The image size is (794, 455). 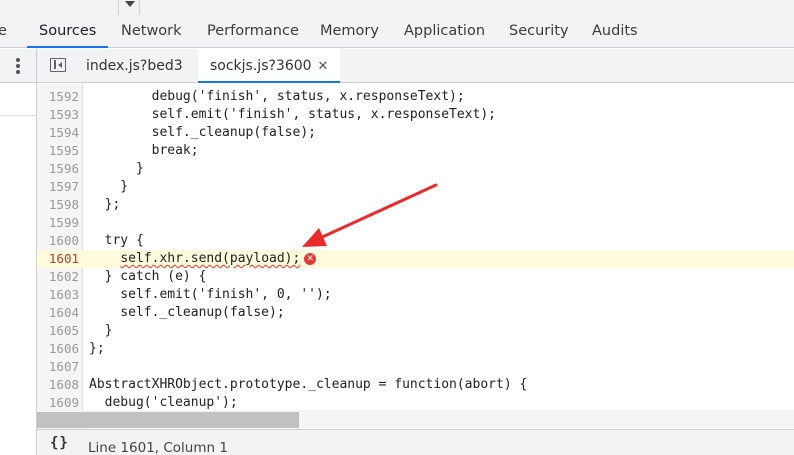 I want to click on tab-console: le, so click(x=3, y=31).